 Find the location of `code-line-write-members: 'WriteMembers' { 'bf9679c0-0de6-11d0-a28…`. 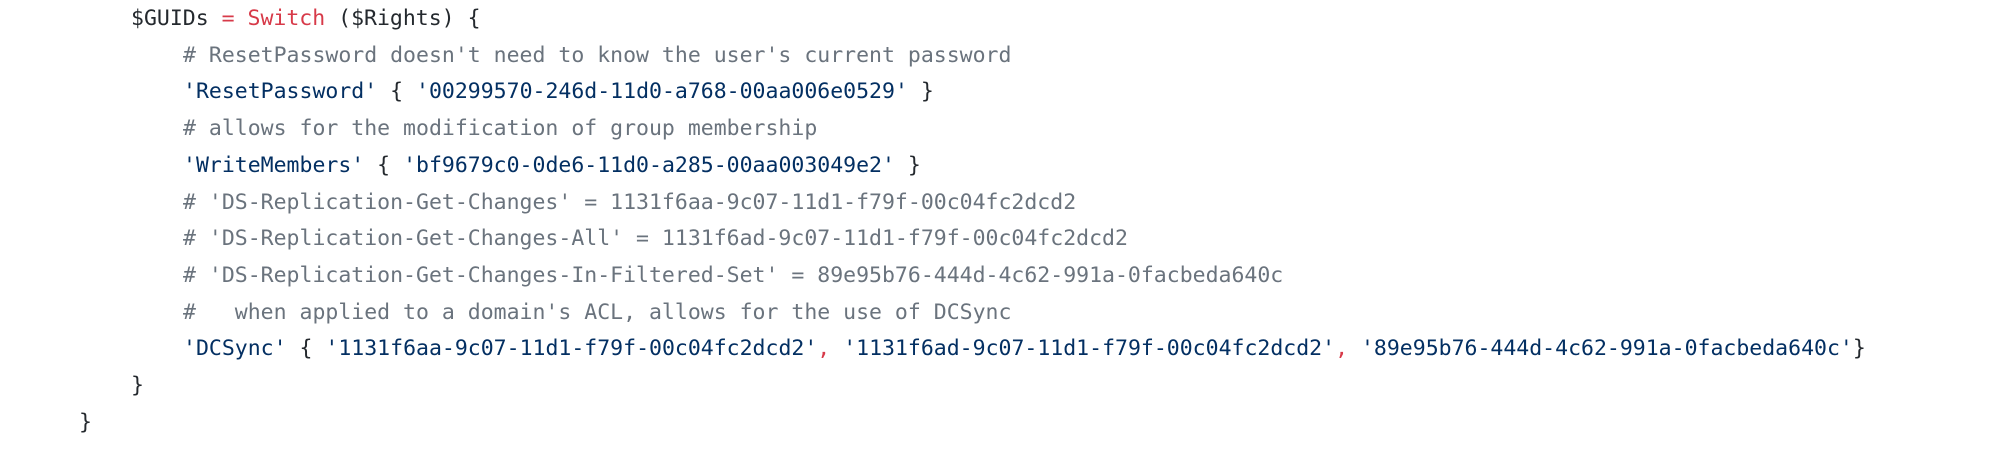

code-line-write-members: 'WriteMembers' { 'bf9679c0-0de6-11d0-a28… is located at coordinates (460, 165).